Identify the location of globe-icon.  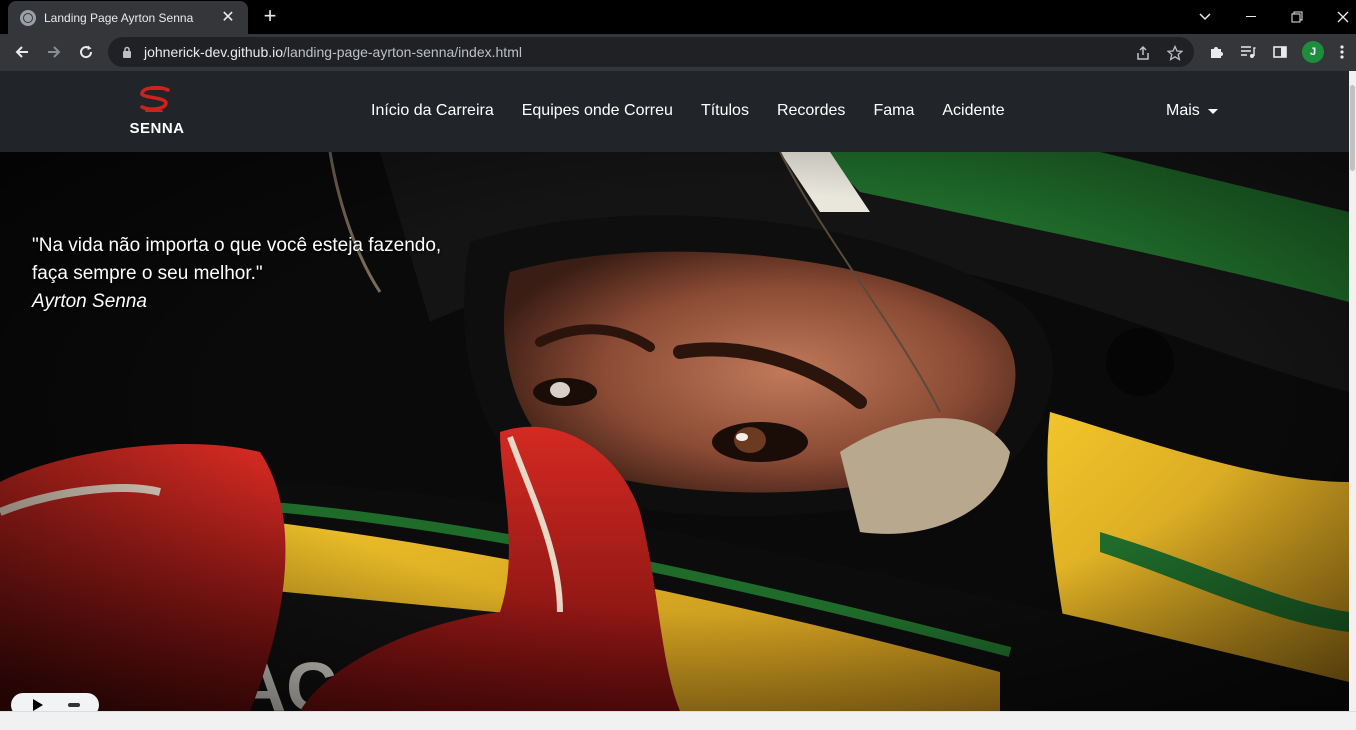
(28, 17).